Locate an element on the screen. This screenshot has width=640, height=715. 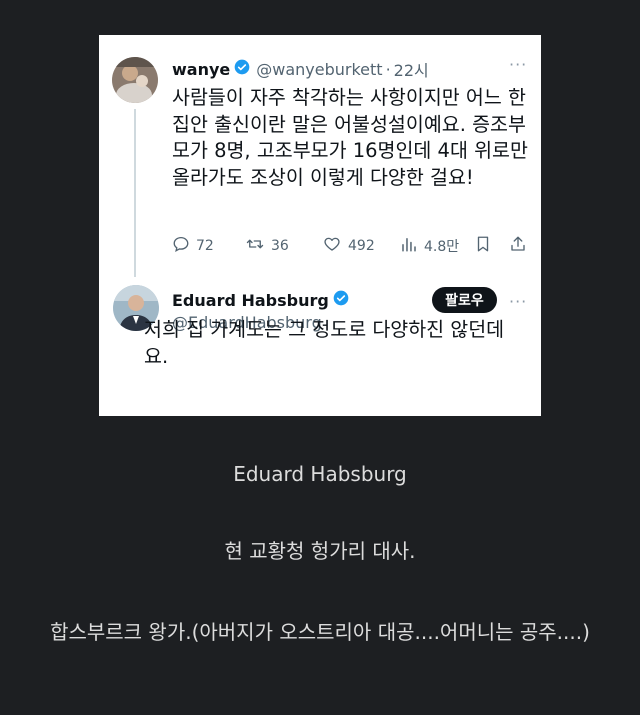
views-count: 4.8만 is located at coordinates (442, 247).